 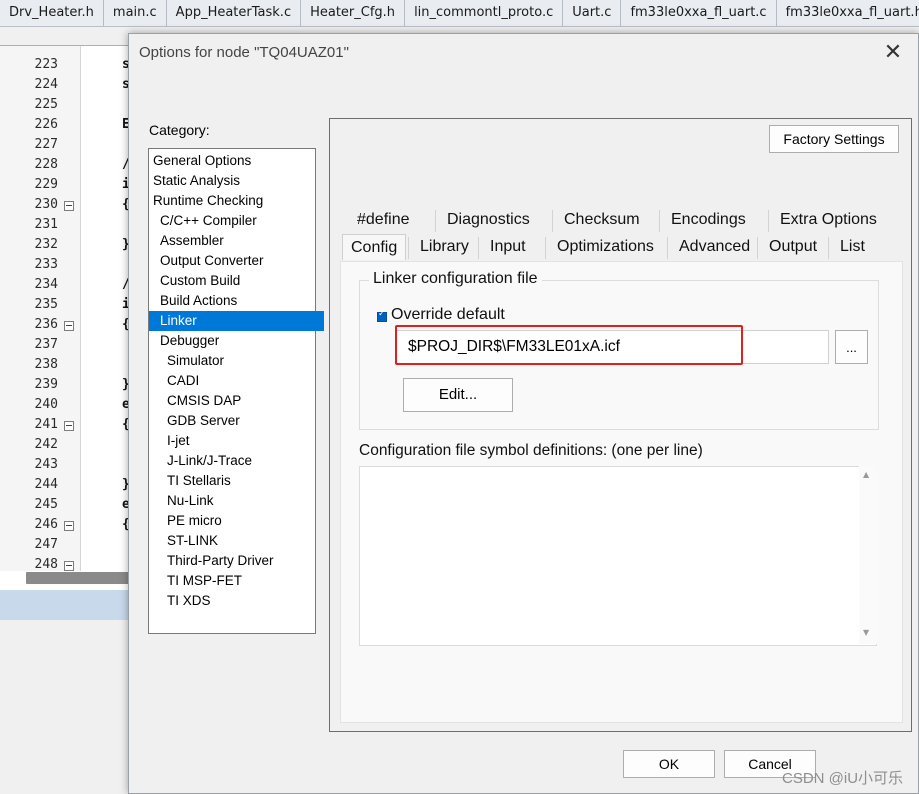 I want to click on category-item: Third-Party Driver, so click(x=240, y=561).